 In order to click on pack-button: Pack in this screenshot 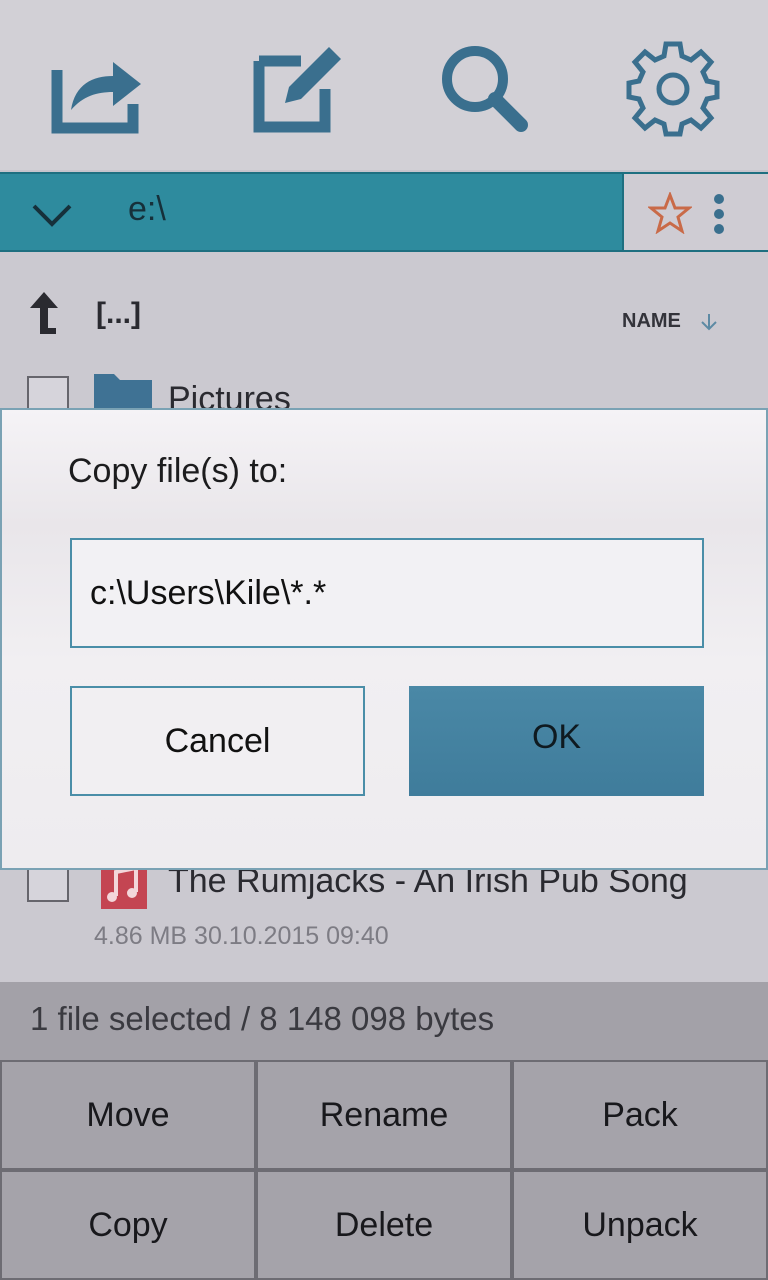, I will do `click(640, 1115)`.